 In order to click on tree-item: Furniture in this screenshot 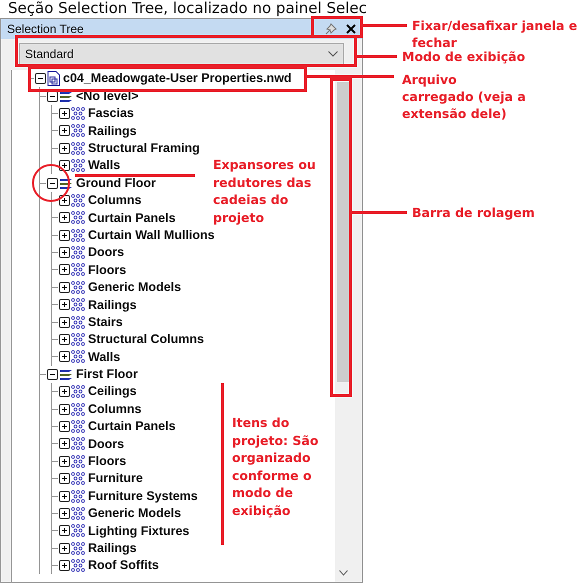, I will do `click(115, 478)`.